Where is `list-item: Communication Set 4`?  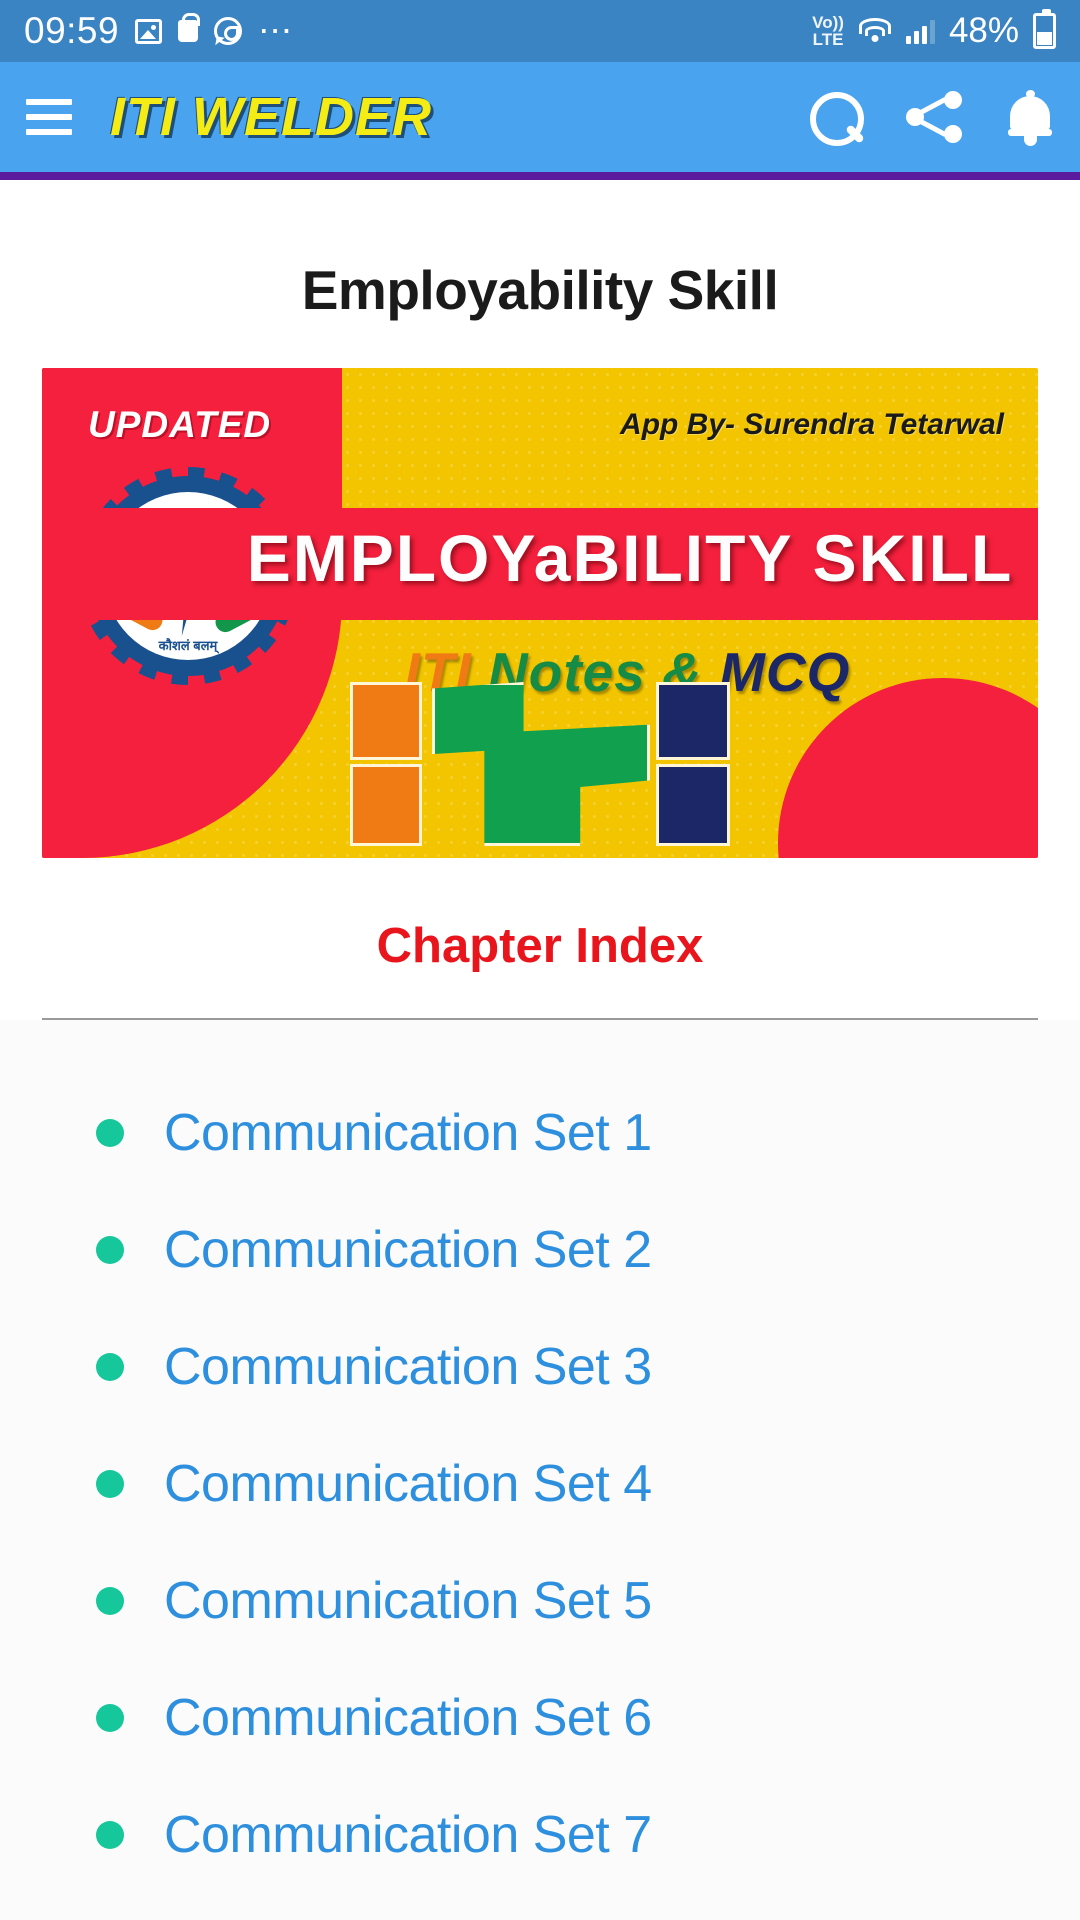
list-item: Communication Set 4 is located at coordinates (540, 1483).